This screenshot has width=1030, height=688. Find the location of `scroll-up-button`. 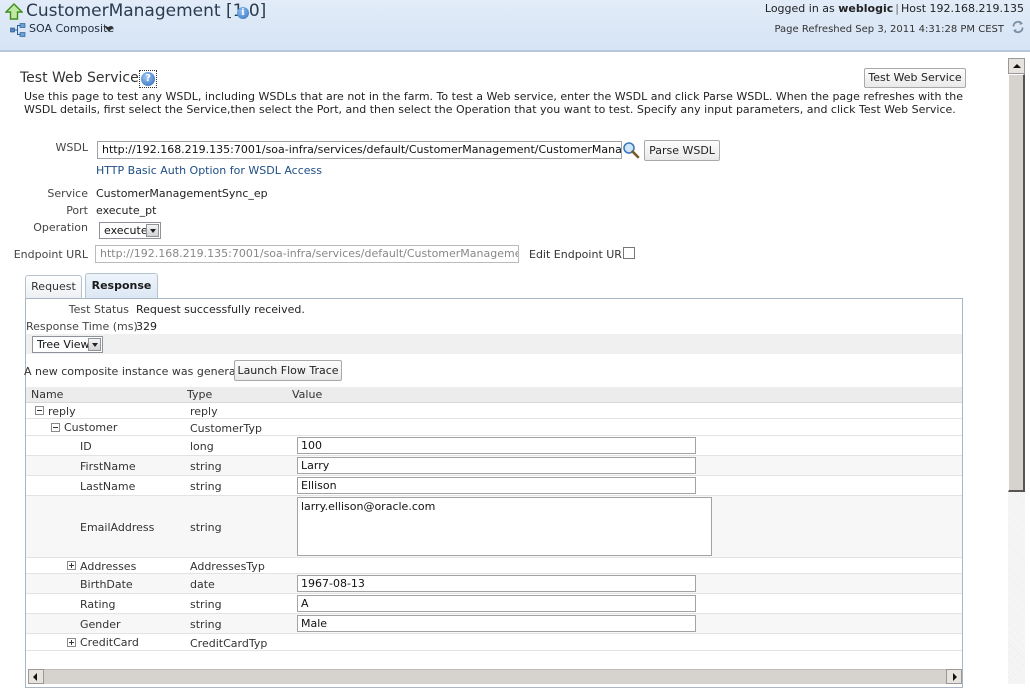

scroll-up-button is located at coordinates (1016, 66).